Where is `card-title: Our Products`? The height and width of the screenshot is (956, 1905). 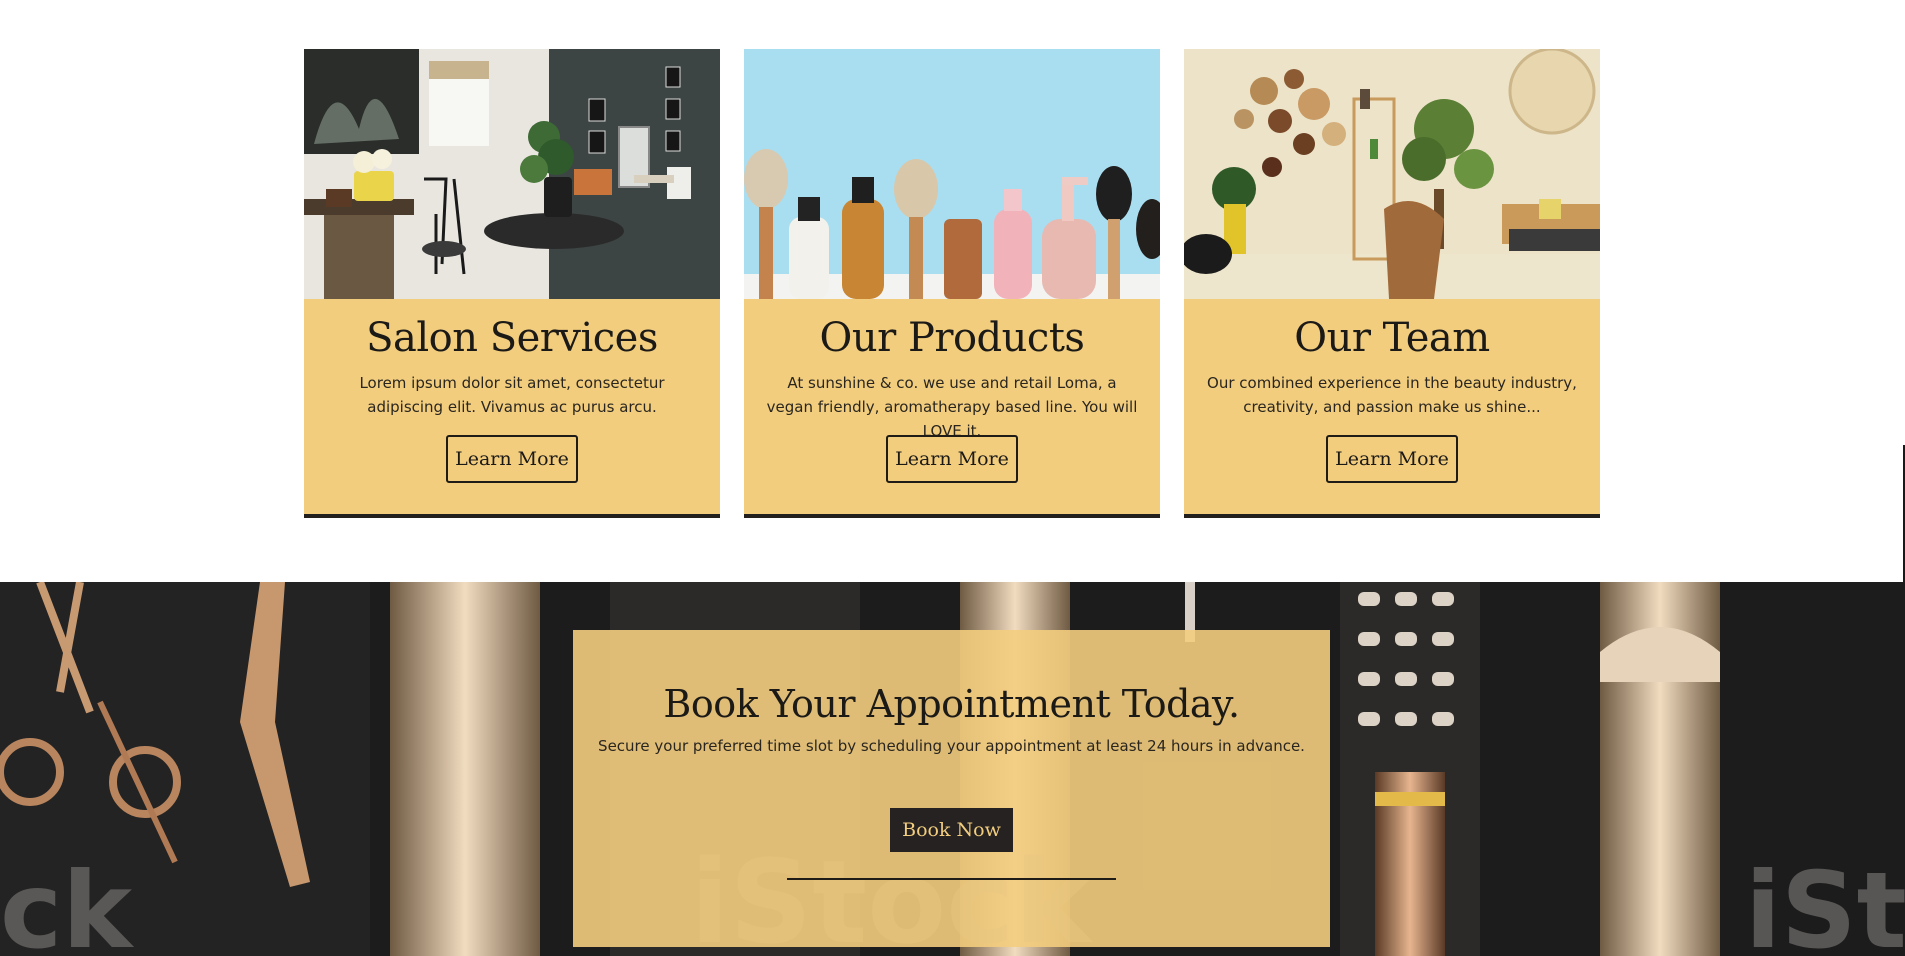 card-title: Our Products is located at coordinates (952, 338).